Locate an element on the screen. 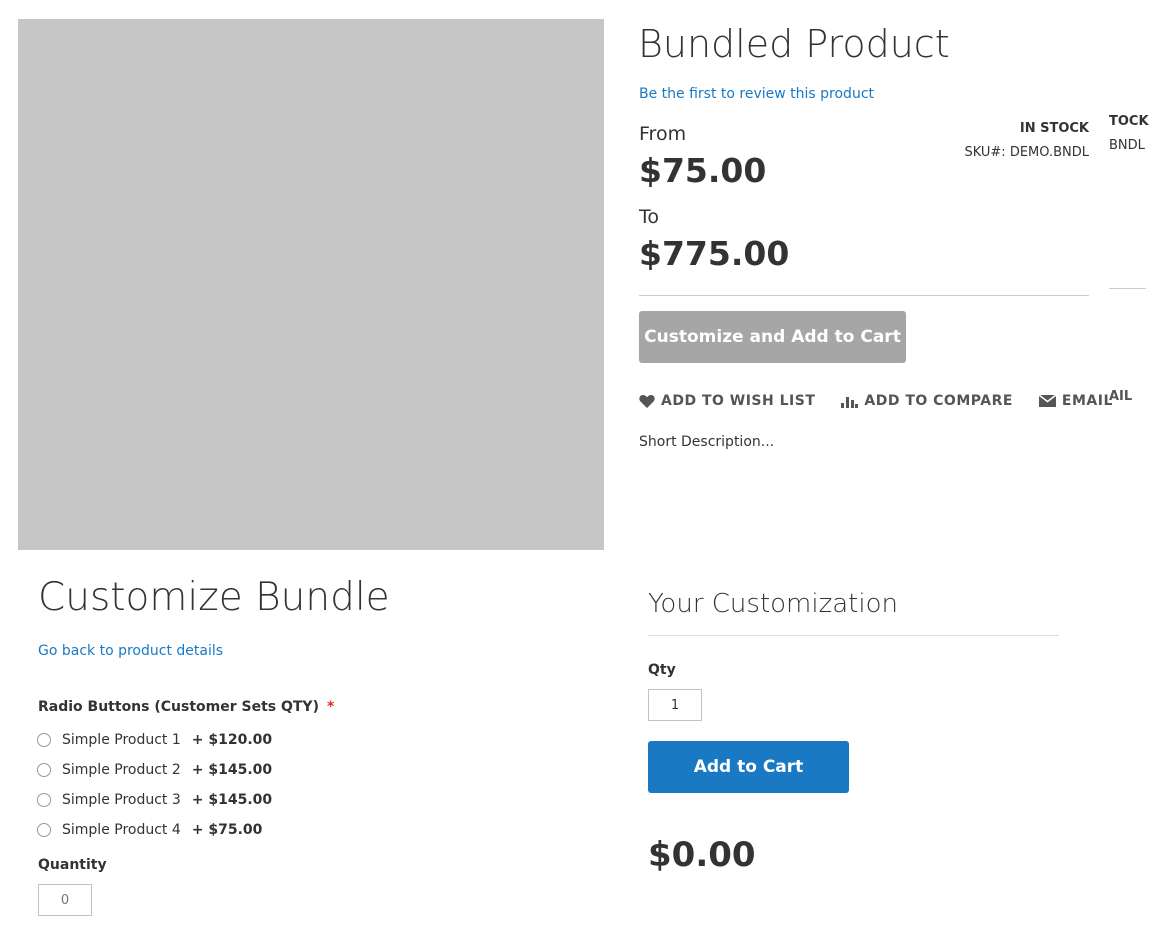 The height and width of the screenshot is (947, 1166). option-row: Simple Product 1 + $120.00 is located at coordinates (154, 740).